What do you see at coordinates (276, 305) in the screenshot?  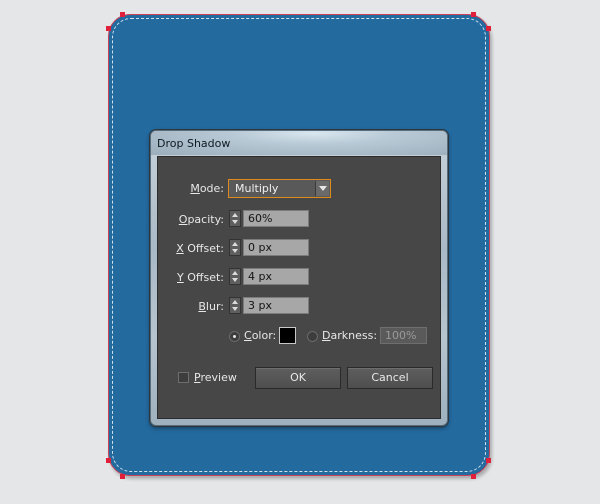 I see `blur-input: 3 px` at bounding box center [276, 305].